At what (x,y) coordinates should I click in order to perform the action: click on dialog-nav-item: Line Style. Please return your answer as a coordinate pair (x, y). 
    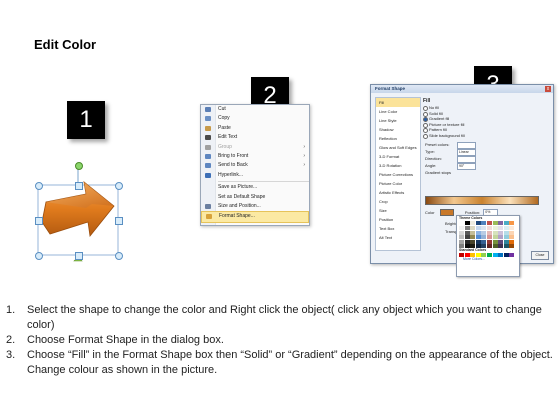
    Looking at the image, I should click on (398, 120).